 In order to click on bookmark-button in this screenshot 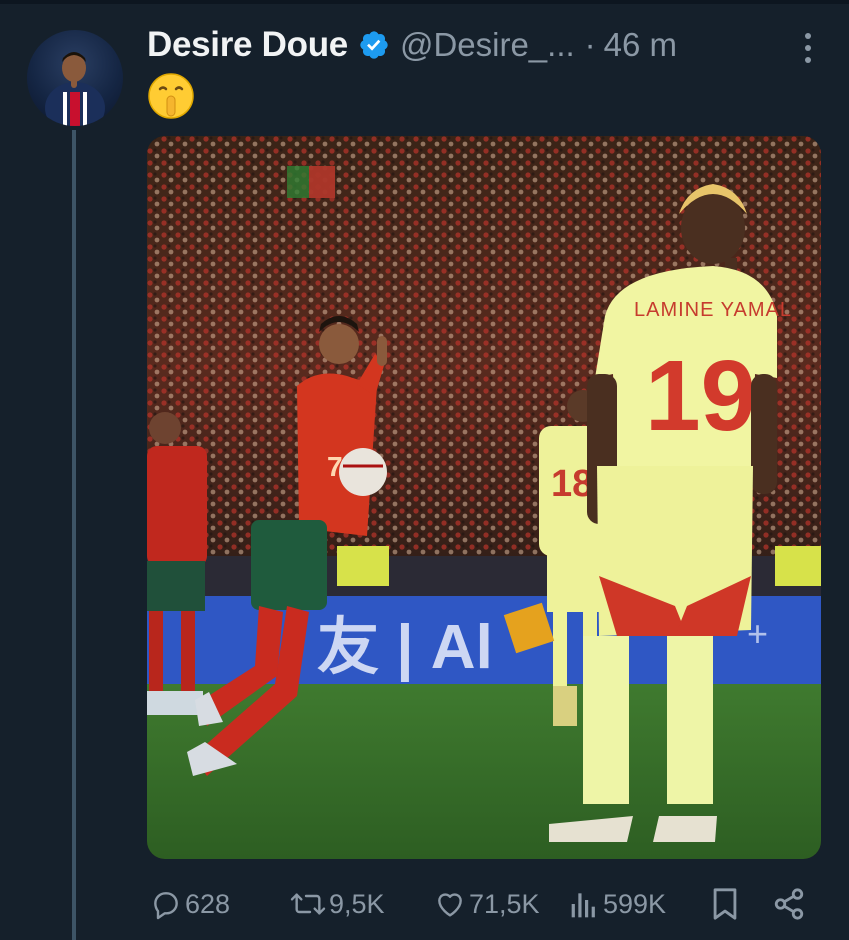, I will do `click(723, 904)`.